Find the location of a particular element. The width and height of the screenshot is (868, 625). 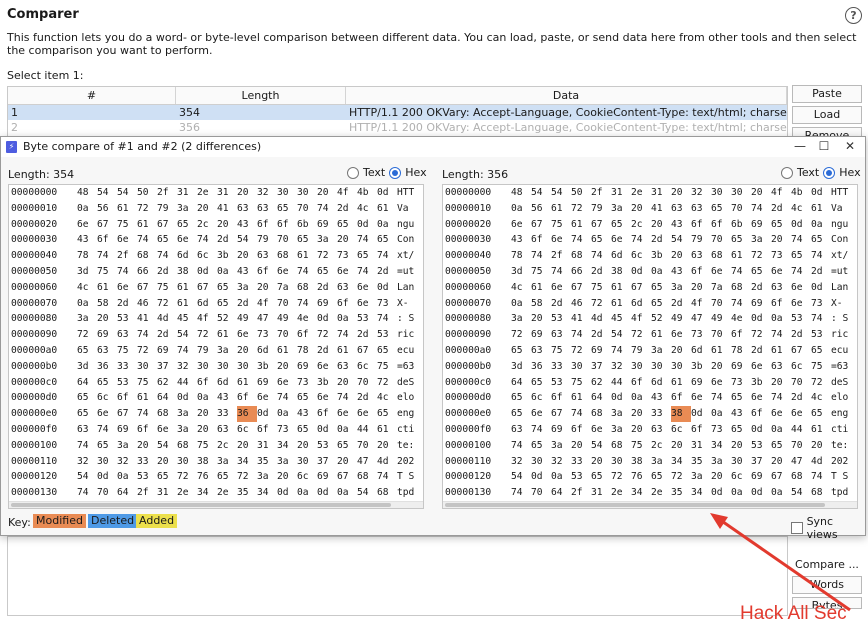

hex-byte: 4f is located at coordinates (347, 193).